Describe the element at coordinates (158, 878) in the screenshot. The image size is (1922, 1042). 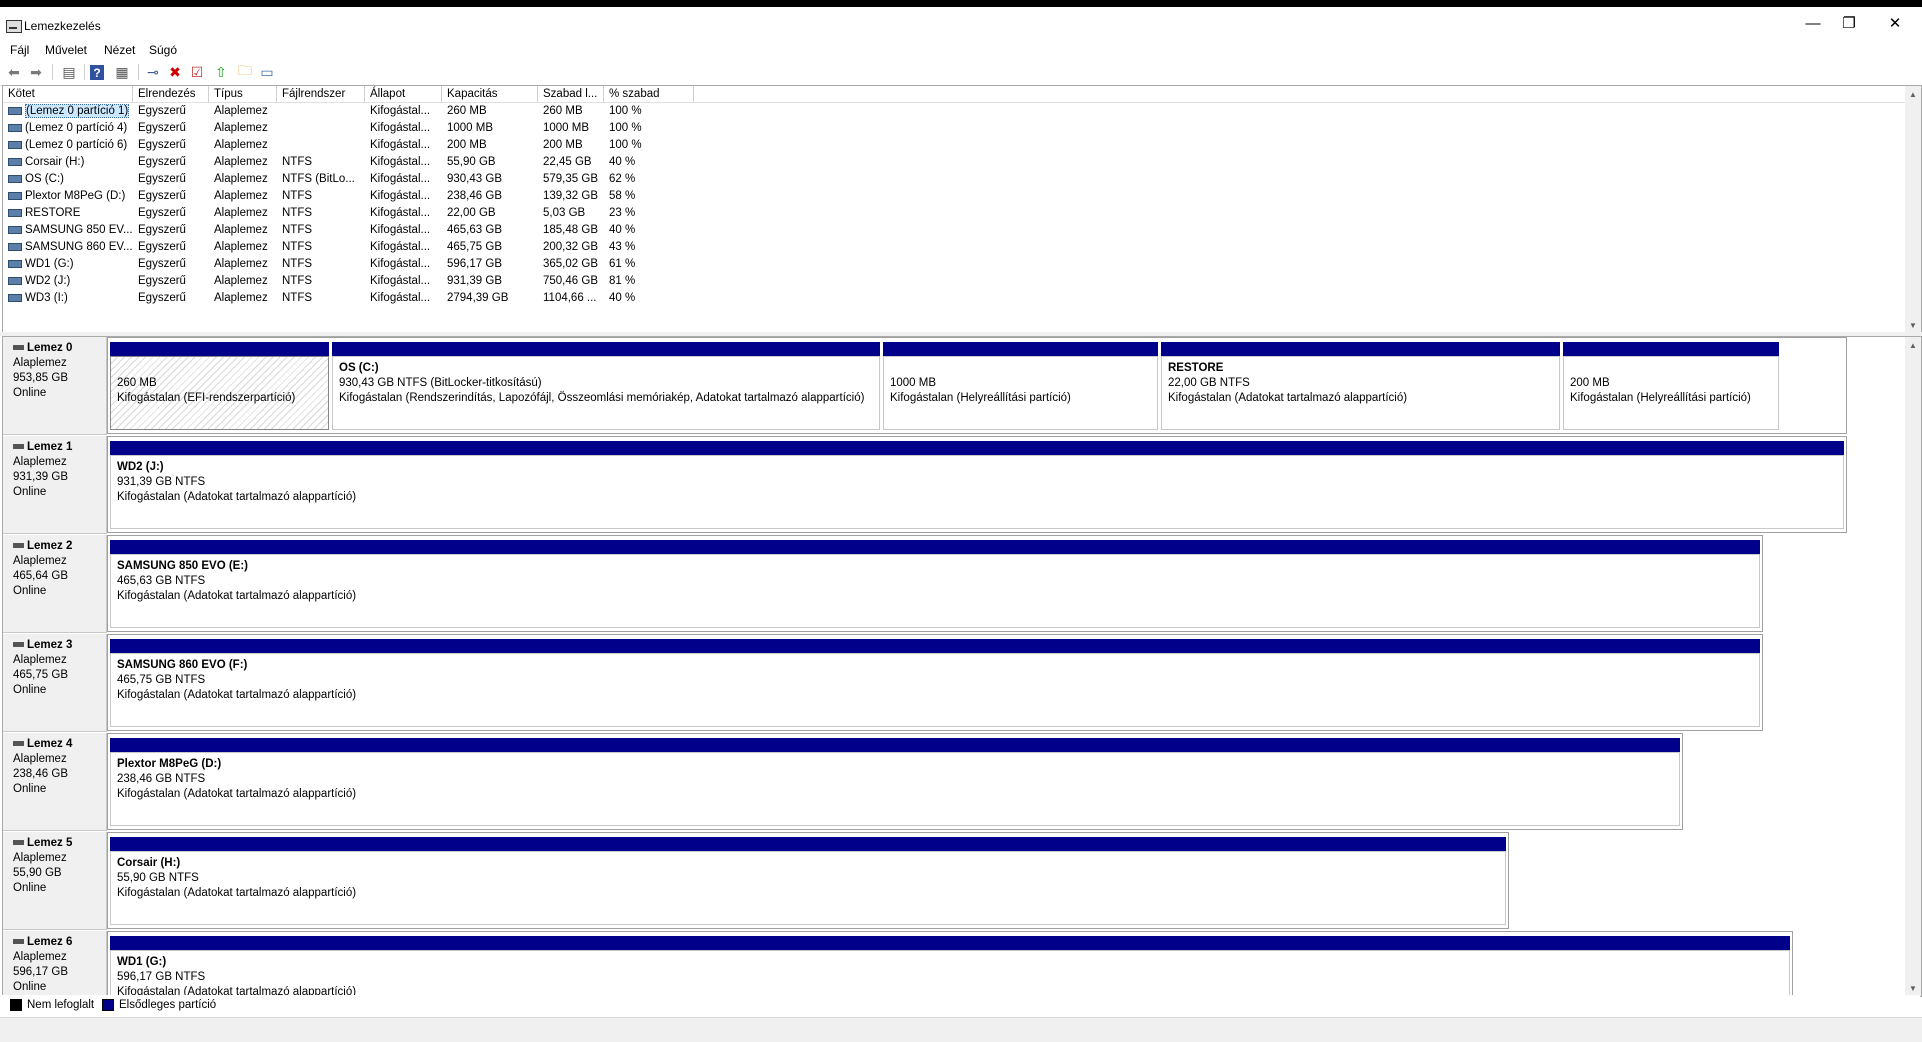
I see `partition-line1: 55,90 GB NTFS` at that location.